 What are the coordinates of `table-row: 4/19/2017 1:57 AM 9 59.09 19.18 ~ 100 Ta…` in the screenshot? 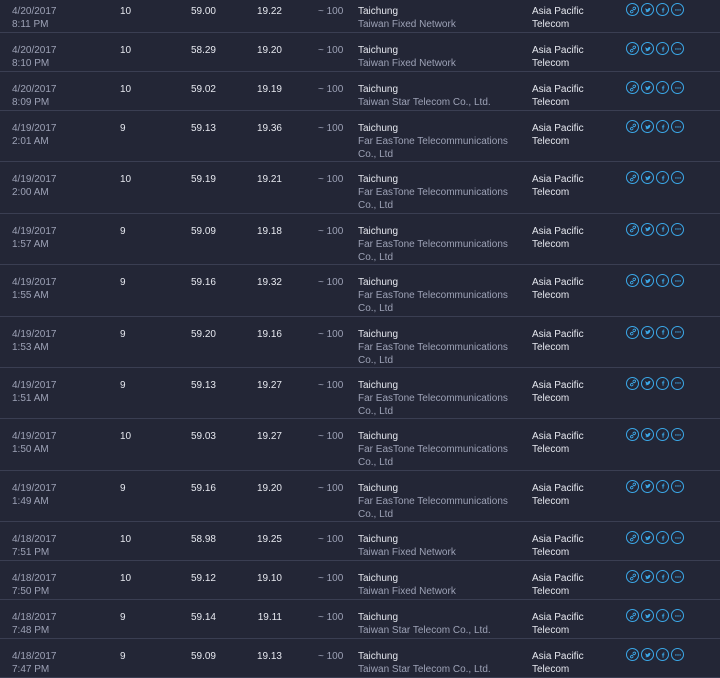 It's located at (360, 240).